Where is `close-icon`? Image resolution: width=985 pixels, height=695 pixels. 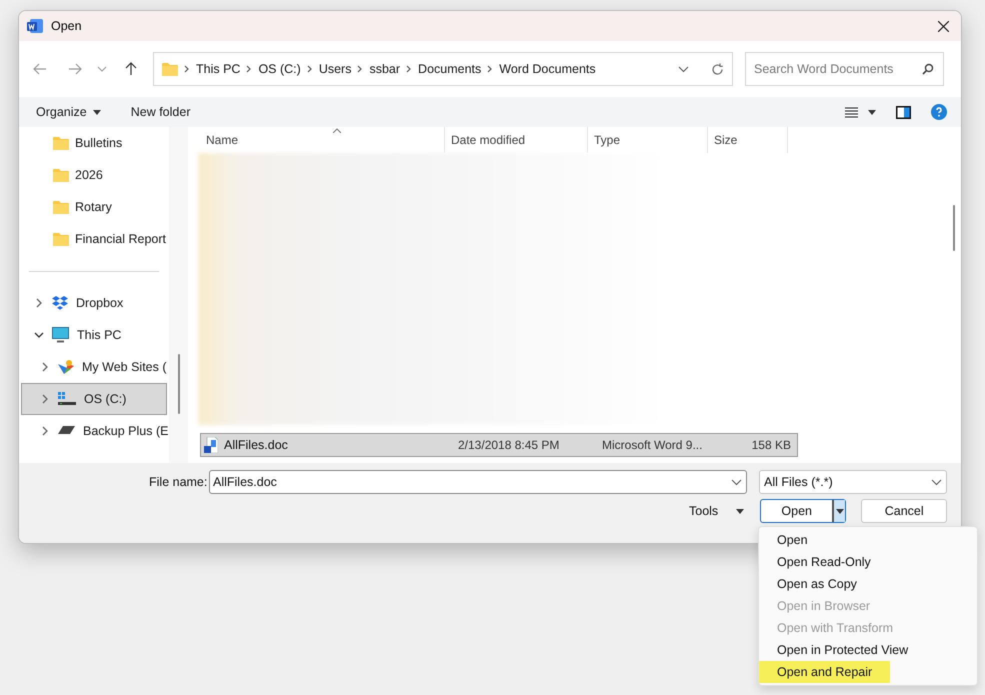
close-icon is located at coordinates (943, 26).